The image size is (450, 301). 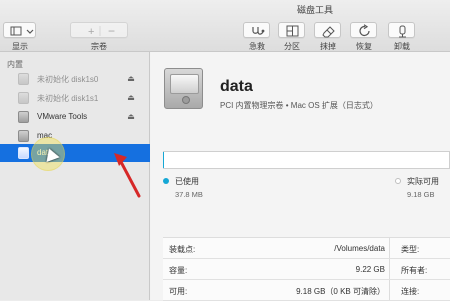 I want to click on available-label: 实际可用, so click(x=423, y=181).